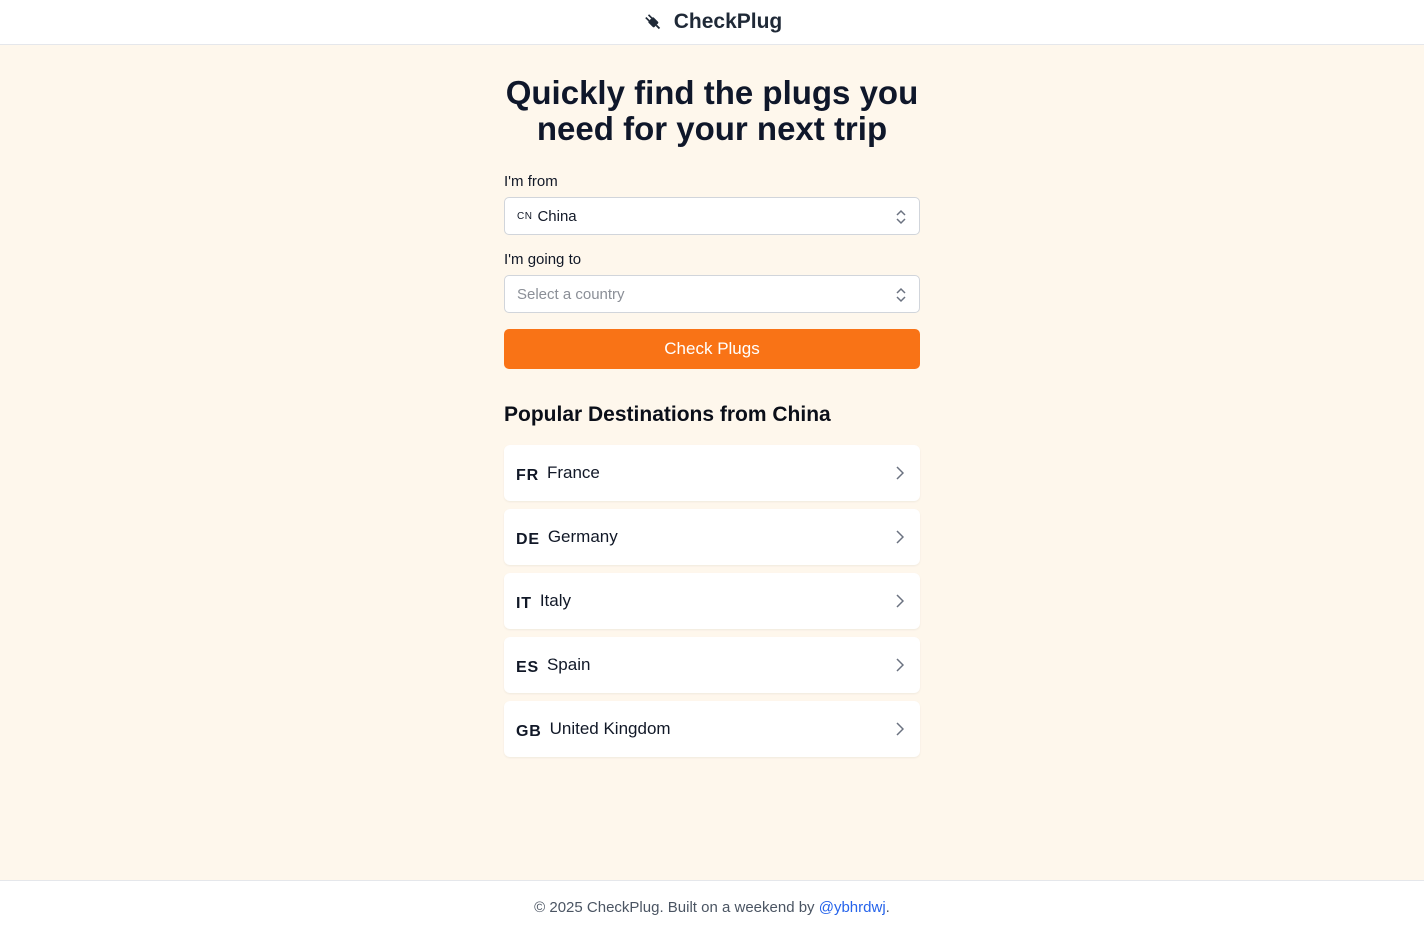 The width and height of the screenshot is (1424, 933). What do you see at coordinates (712, 537) in the screenshot?
I see `destination-item-germany: DE Germany` at bounding box center [712, 537].